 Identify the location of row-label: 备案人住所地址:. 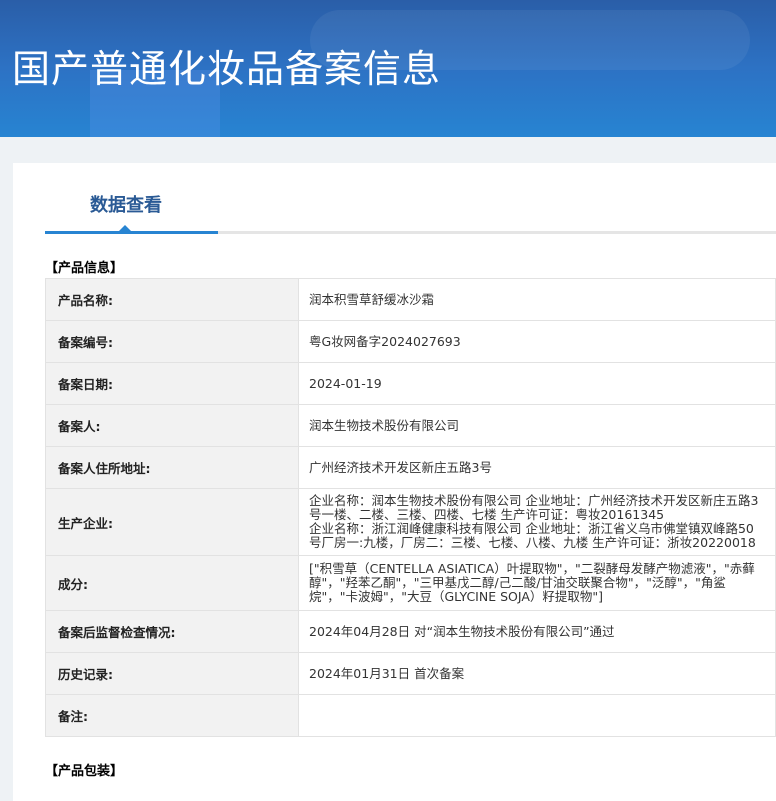
(172, 467).